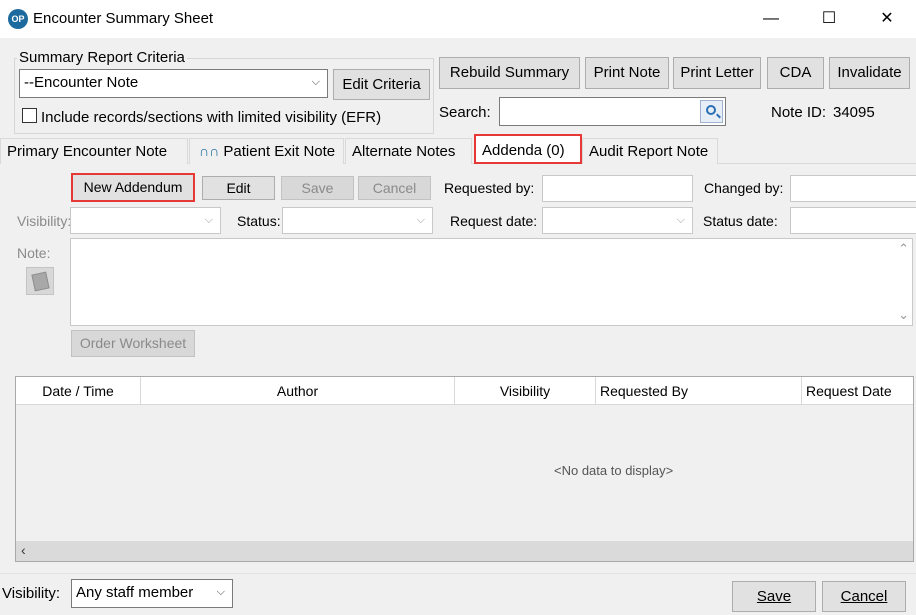 The image size is (916, 615). What do you see at coordinates (465, 112) in the screenshot?
I see `search-label: Search:` at bounding box center [465, 112].